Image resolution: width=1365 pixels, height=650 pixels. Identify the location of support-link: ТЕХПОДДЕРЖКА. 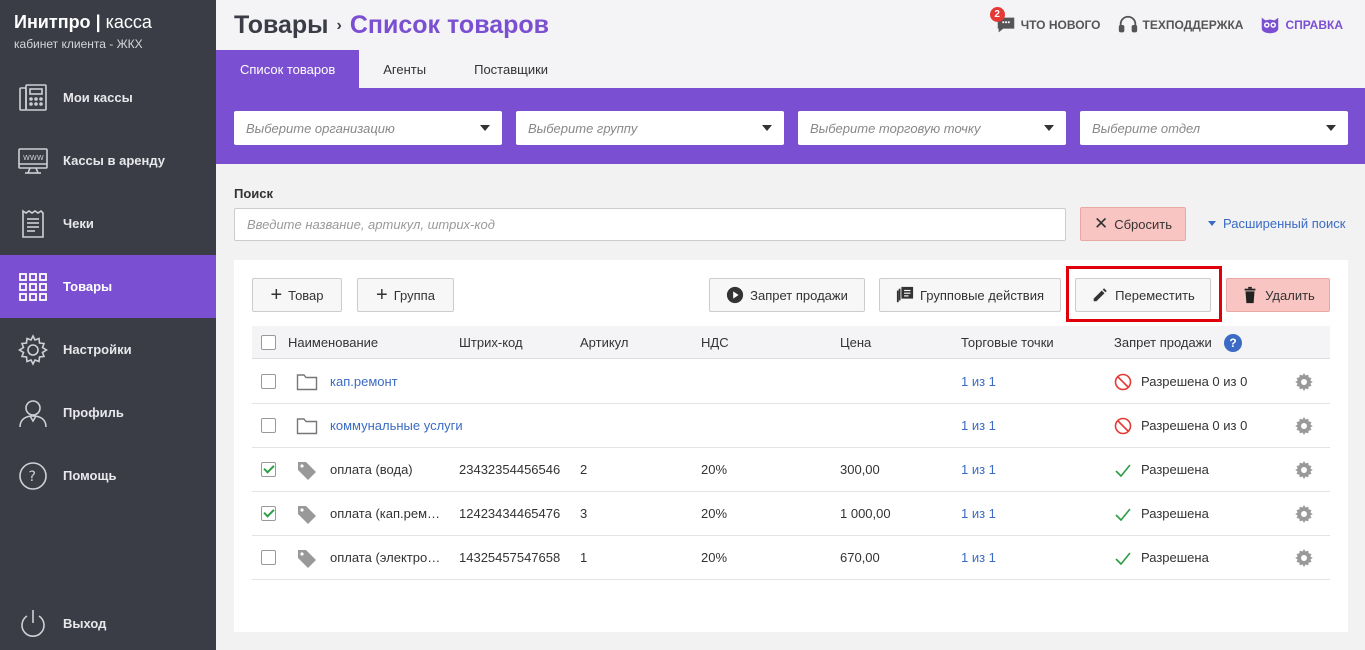
(1180, 25).